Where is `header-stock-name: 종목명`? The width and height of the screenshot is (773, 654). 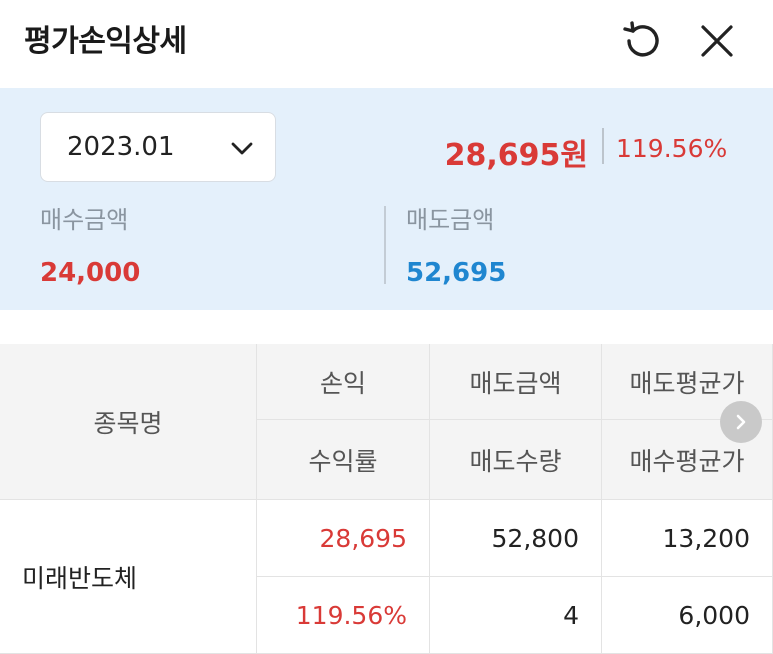 header-stock-name: 종목명 is located at coordinates (128, 422).